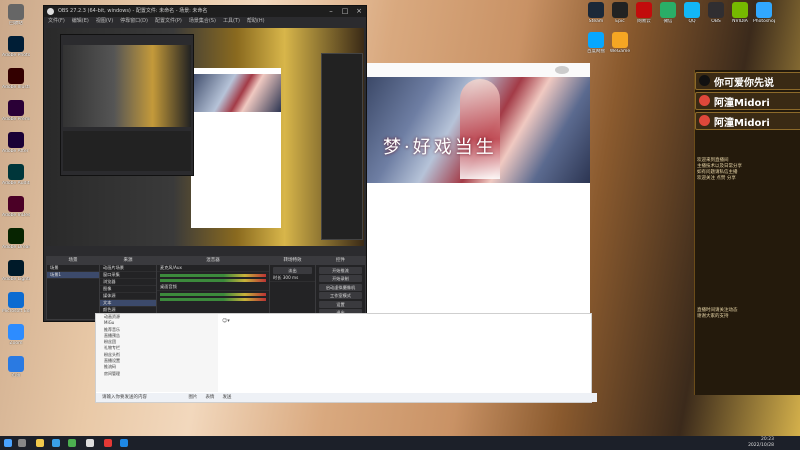 This screenshot has width=800, height=450. I want to click on explorer-icon, so click(40, 443).